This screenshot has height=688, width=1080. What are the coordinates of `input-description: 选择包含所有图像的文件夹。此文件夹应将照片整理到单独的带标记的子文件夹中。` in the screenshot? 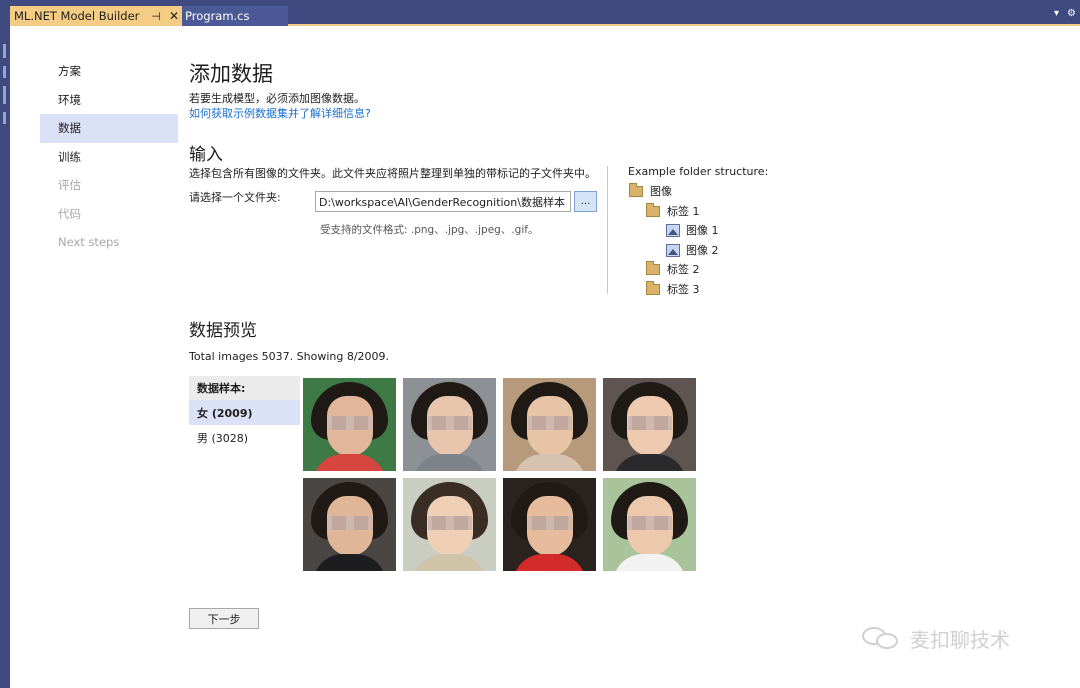 It's located at (392, 173).